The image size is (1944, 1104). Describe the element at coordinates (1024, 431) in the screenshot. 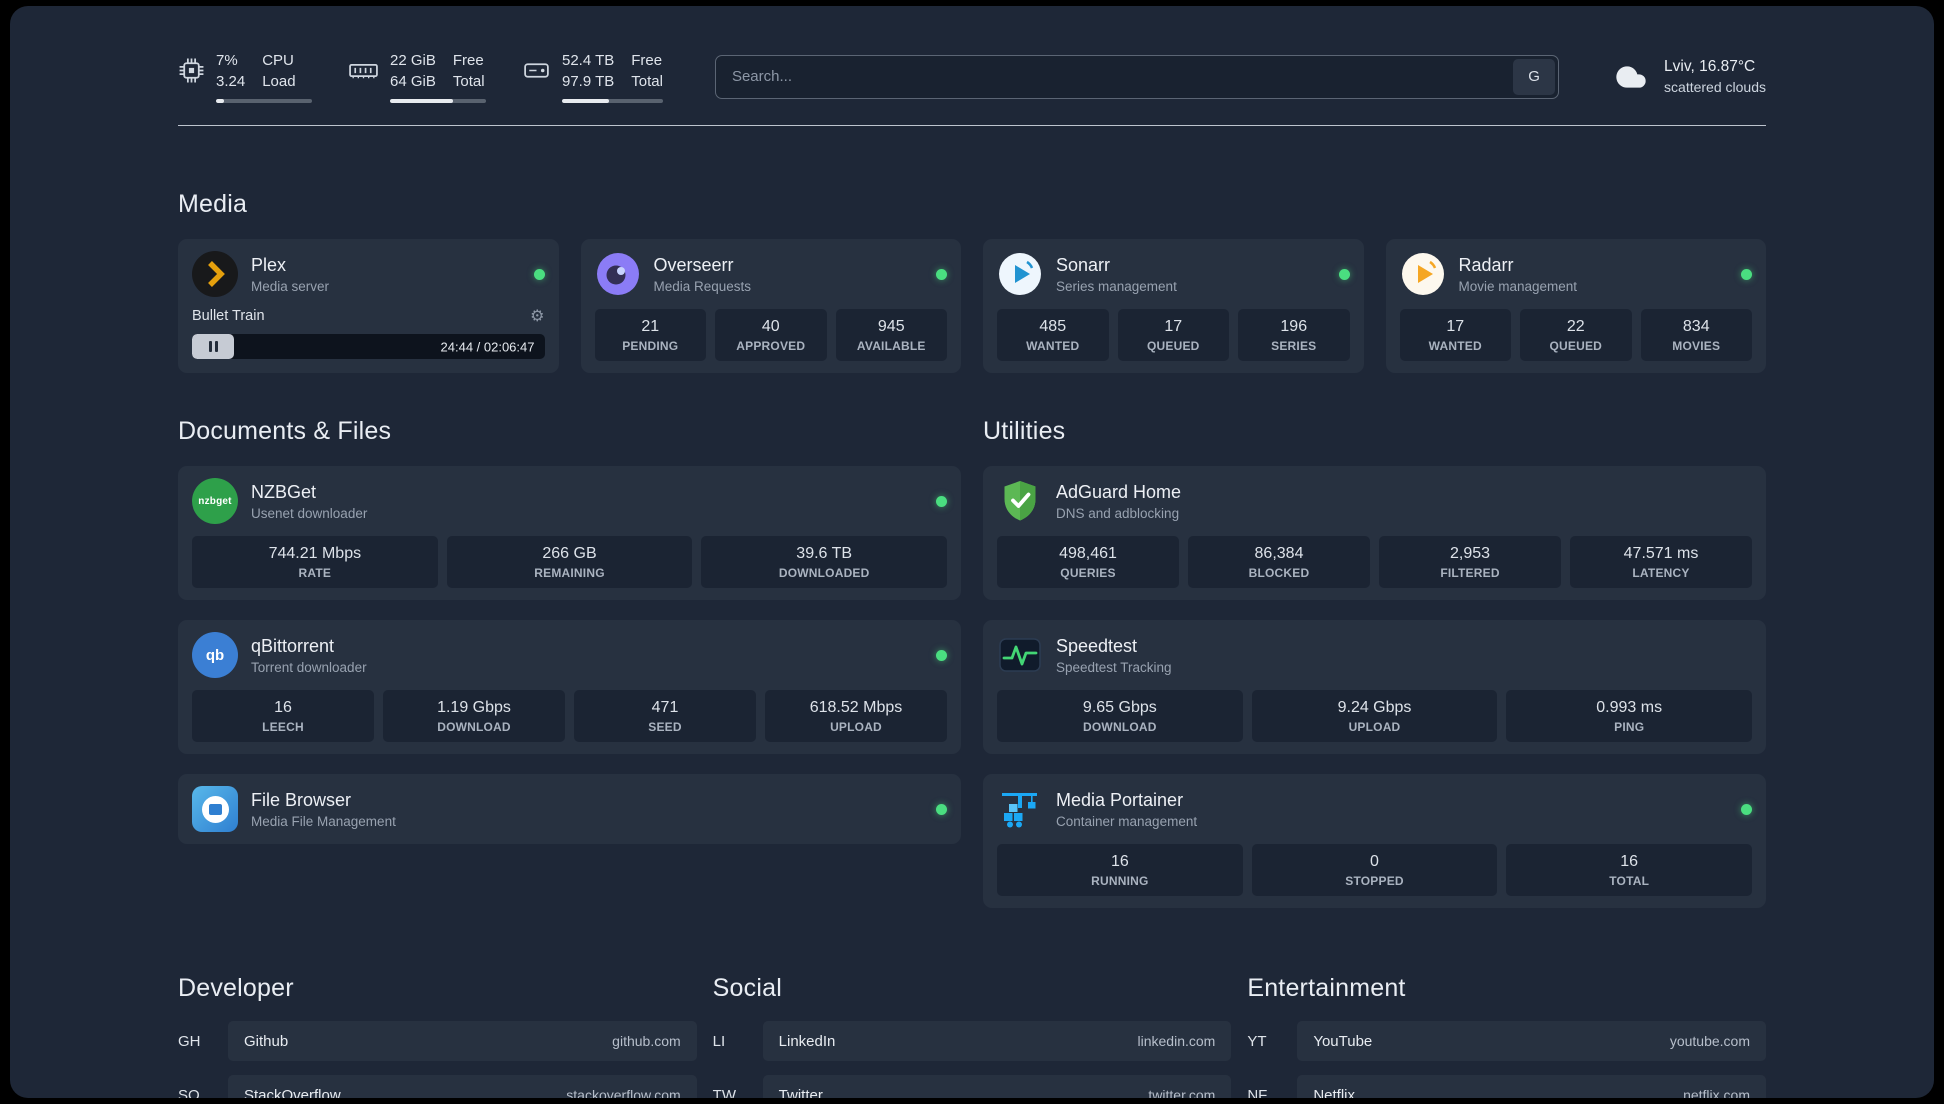

I see `section-title-utilities: Utilities` at that location.